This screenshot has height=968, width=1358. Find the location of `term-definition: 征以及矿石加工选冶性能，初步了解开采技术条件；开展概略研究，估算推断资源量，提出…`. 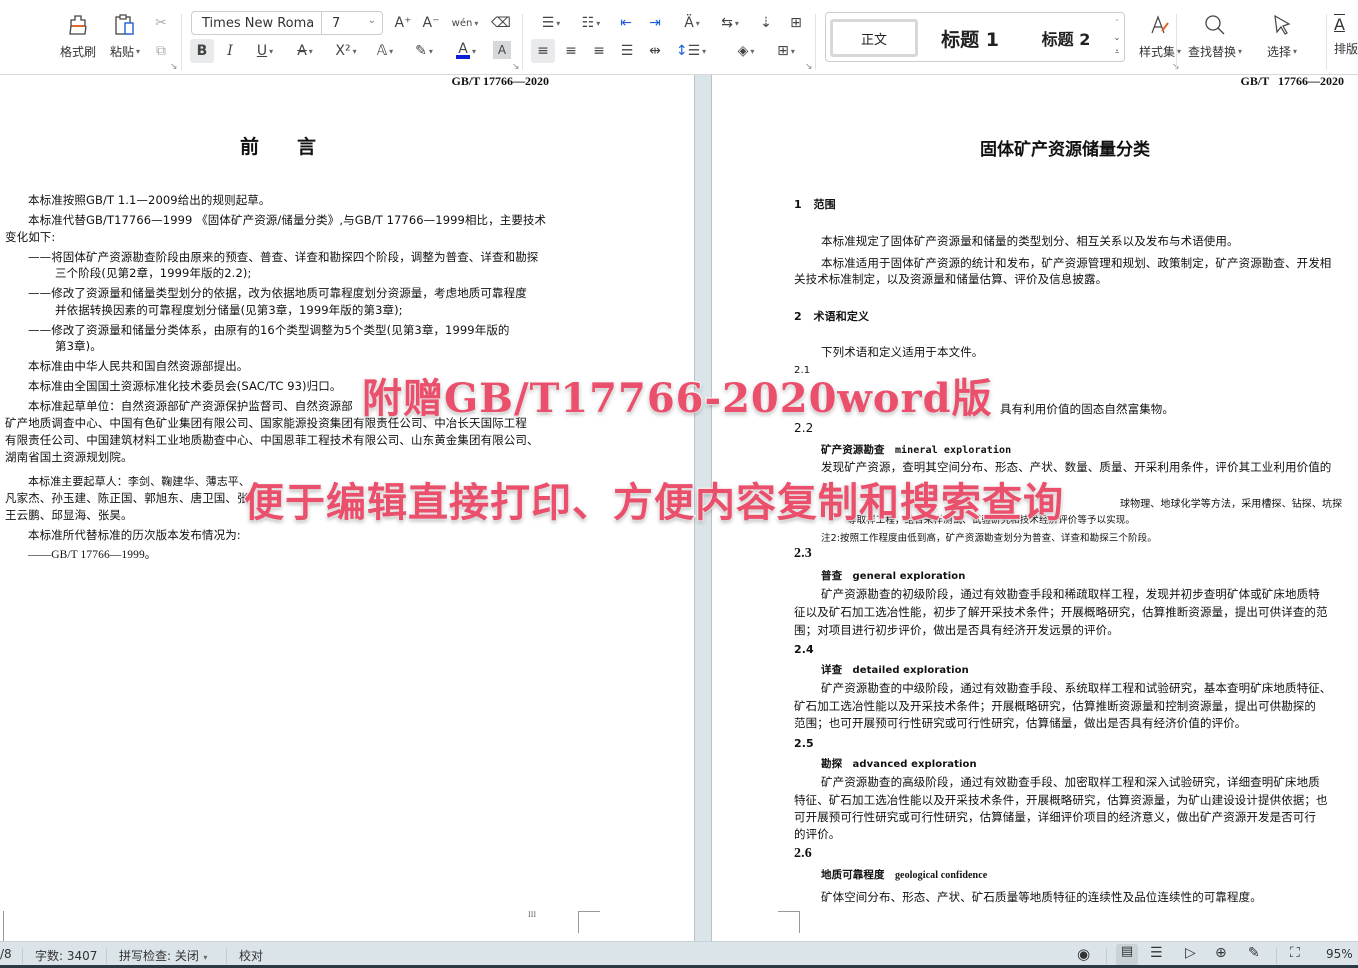

term-definition: 征以及矿石加工选冶性能，初步了解开采技术条件；开展概略研究，估算推断资源量，提出… is located at coordinates (1061, 612).